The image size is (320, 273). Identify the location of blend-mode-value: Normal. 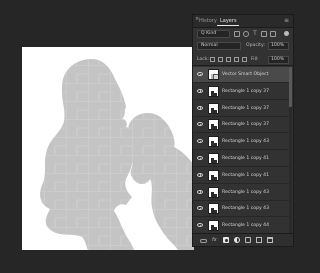
(209, 45).